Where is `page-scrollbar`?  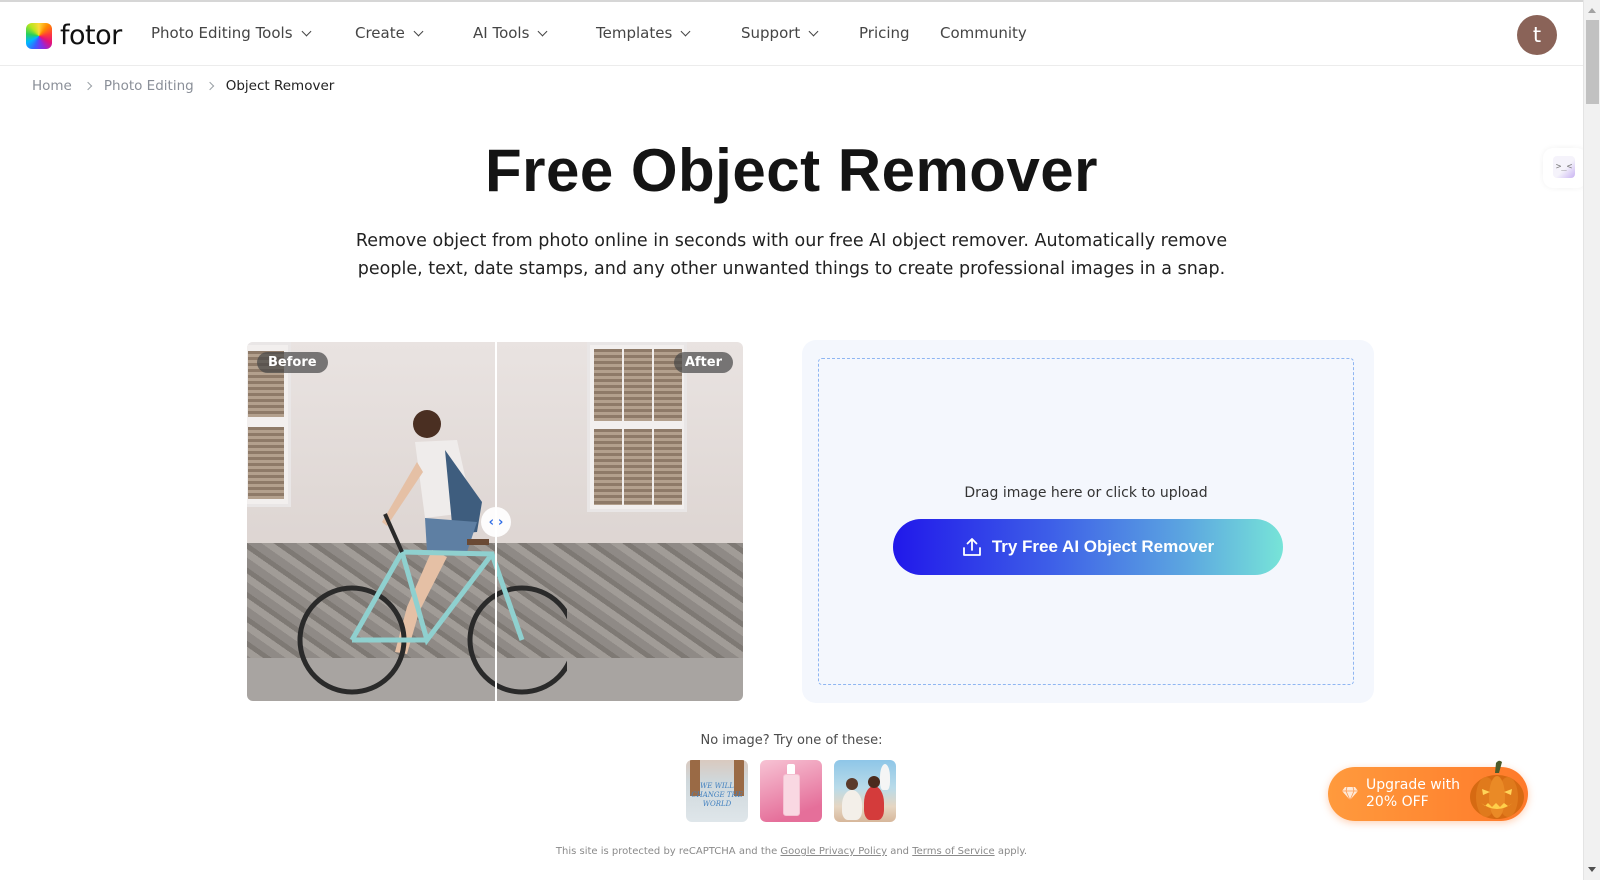
page-scrollbar is located at coordinates (1591, 440).